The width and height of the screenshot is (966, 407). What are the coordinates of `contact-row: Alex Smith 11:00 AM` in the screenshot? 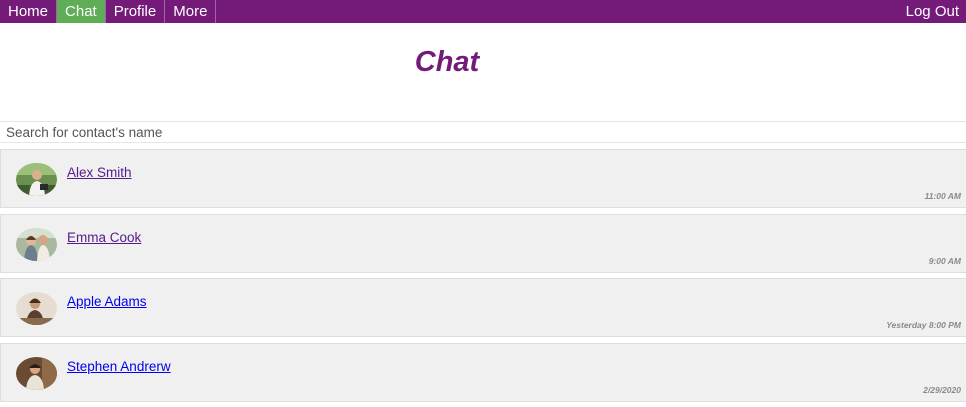 It's located at (483, 178).